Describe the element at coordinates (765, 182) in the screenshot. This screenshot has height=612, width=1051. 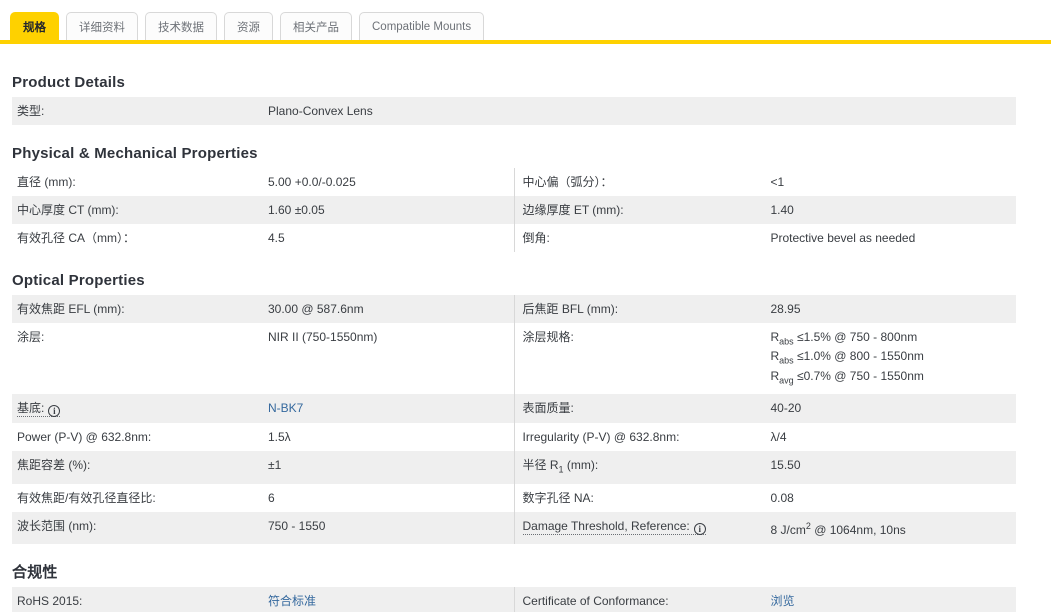
I see `spec-cell: 中心偏（弧分）： <1` at that location.